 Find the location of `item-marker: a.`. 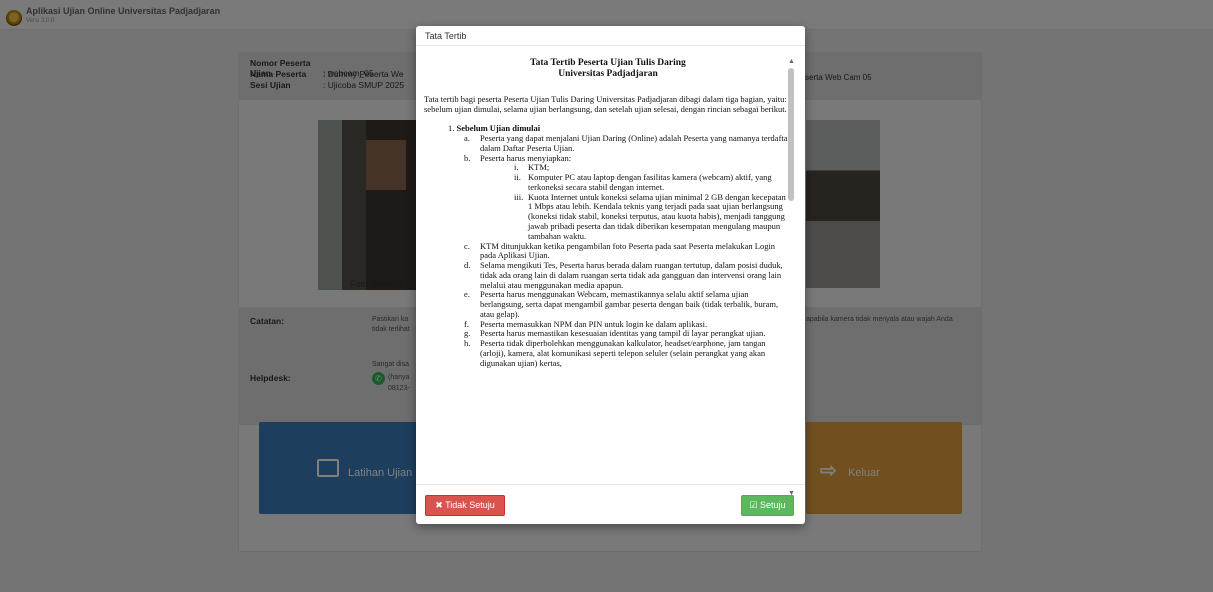

item-marker: a. is located at coordinates (467, 138).